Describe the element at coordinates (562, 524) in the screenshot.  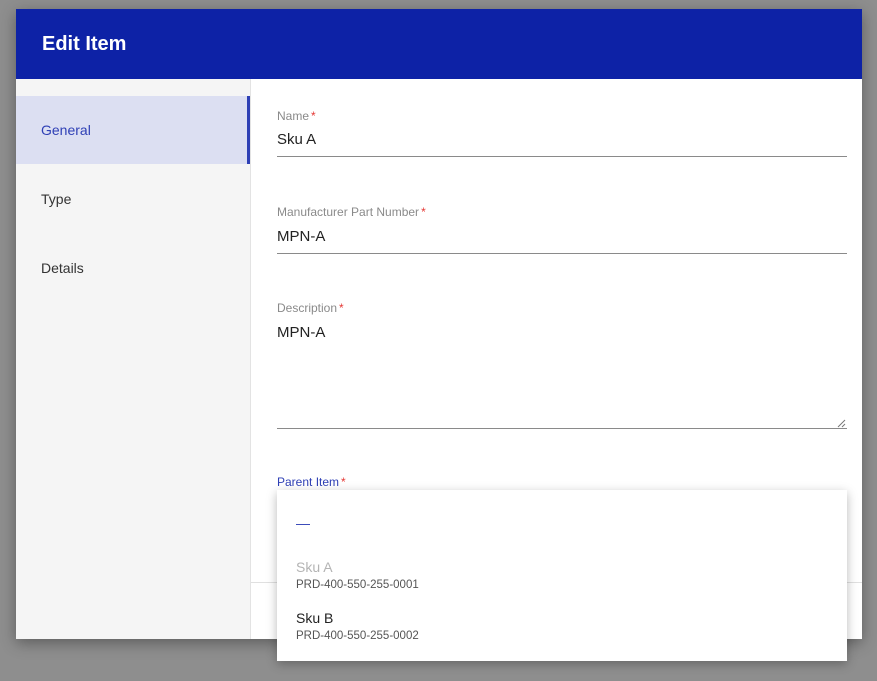
I see `dropdown-option-empty: —` at that location.